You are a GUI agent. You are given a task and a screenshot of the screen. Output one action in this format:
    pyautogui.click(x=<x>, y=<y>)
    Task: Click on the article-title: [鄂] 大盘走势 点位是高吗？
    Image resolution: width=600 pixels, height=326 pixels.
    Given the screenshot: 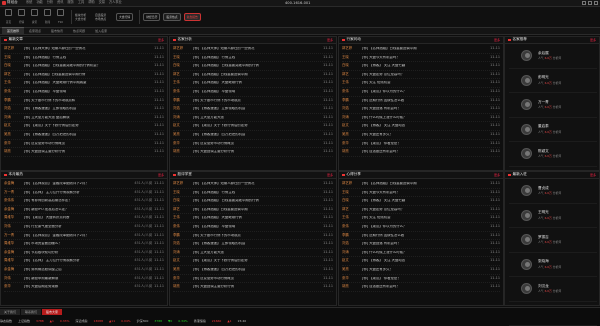 What is the action you would take?
    pyautogui.click(x=425, y=209)
    